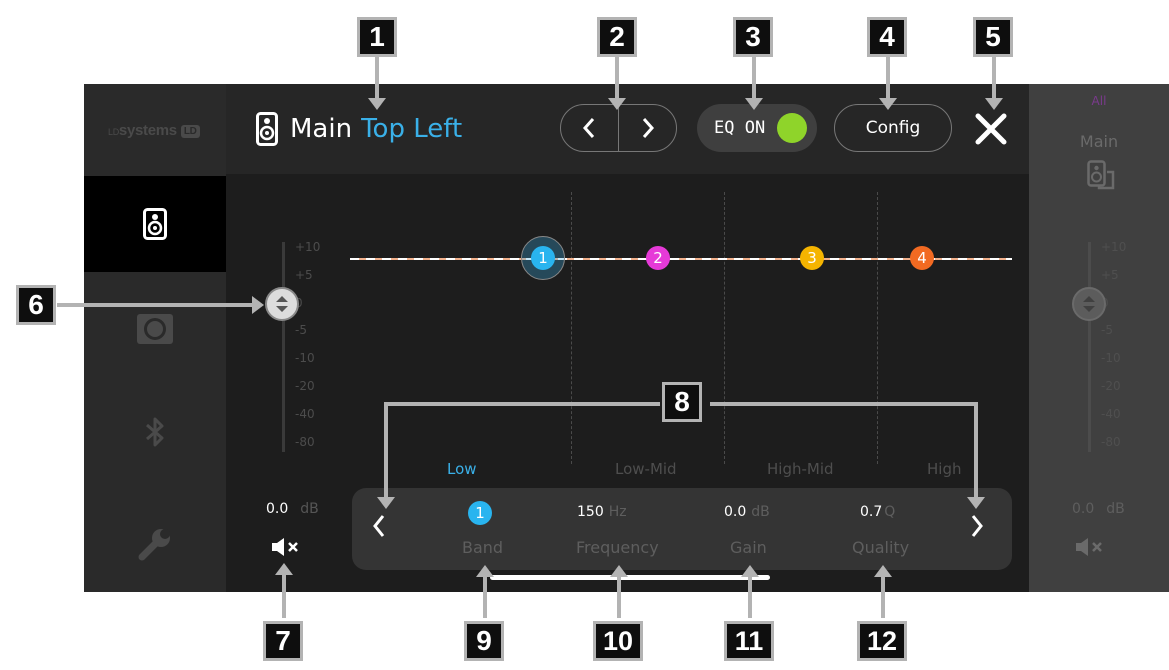  What do you see at coordinates (617, 37) in the screenshot?
I see `callout-2: 2` at bounding box center [617, 37].